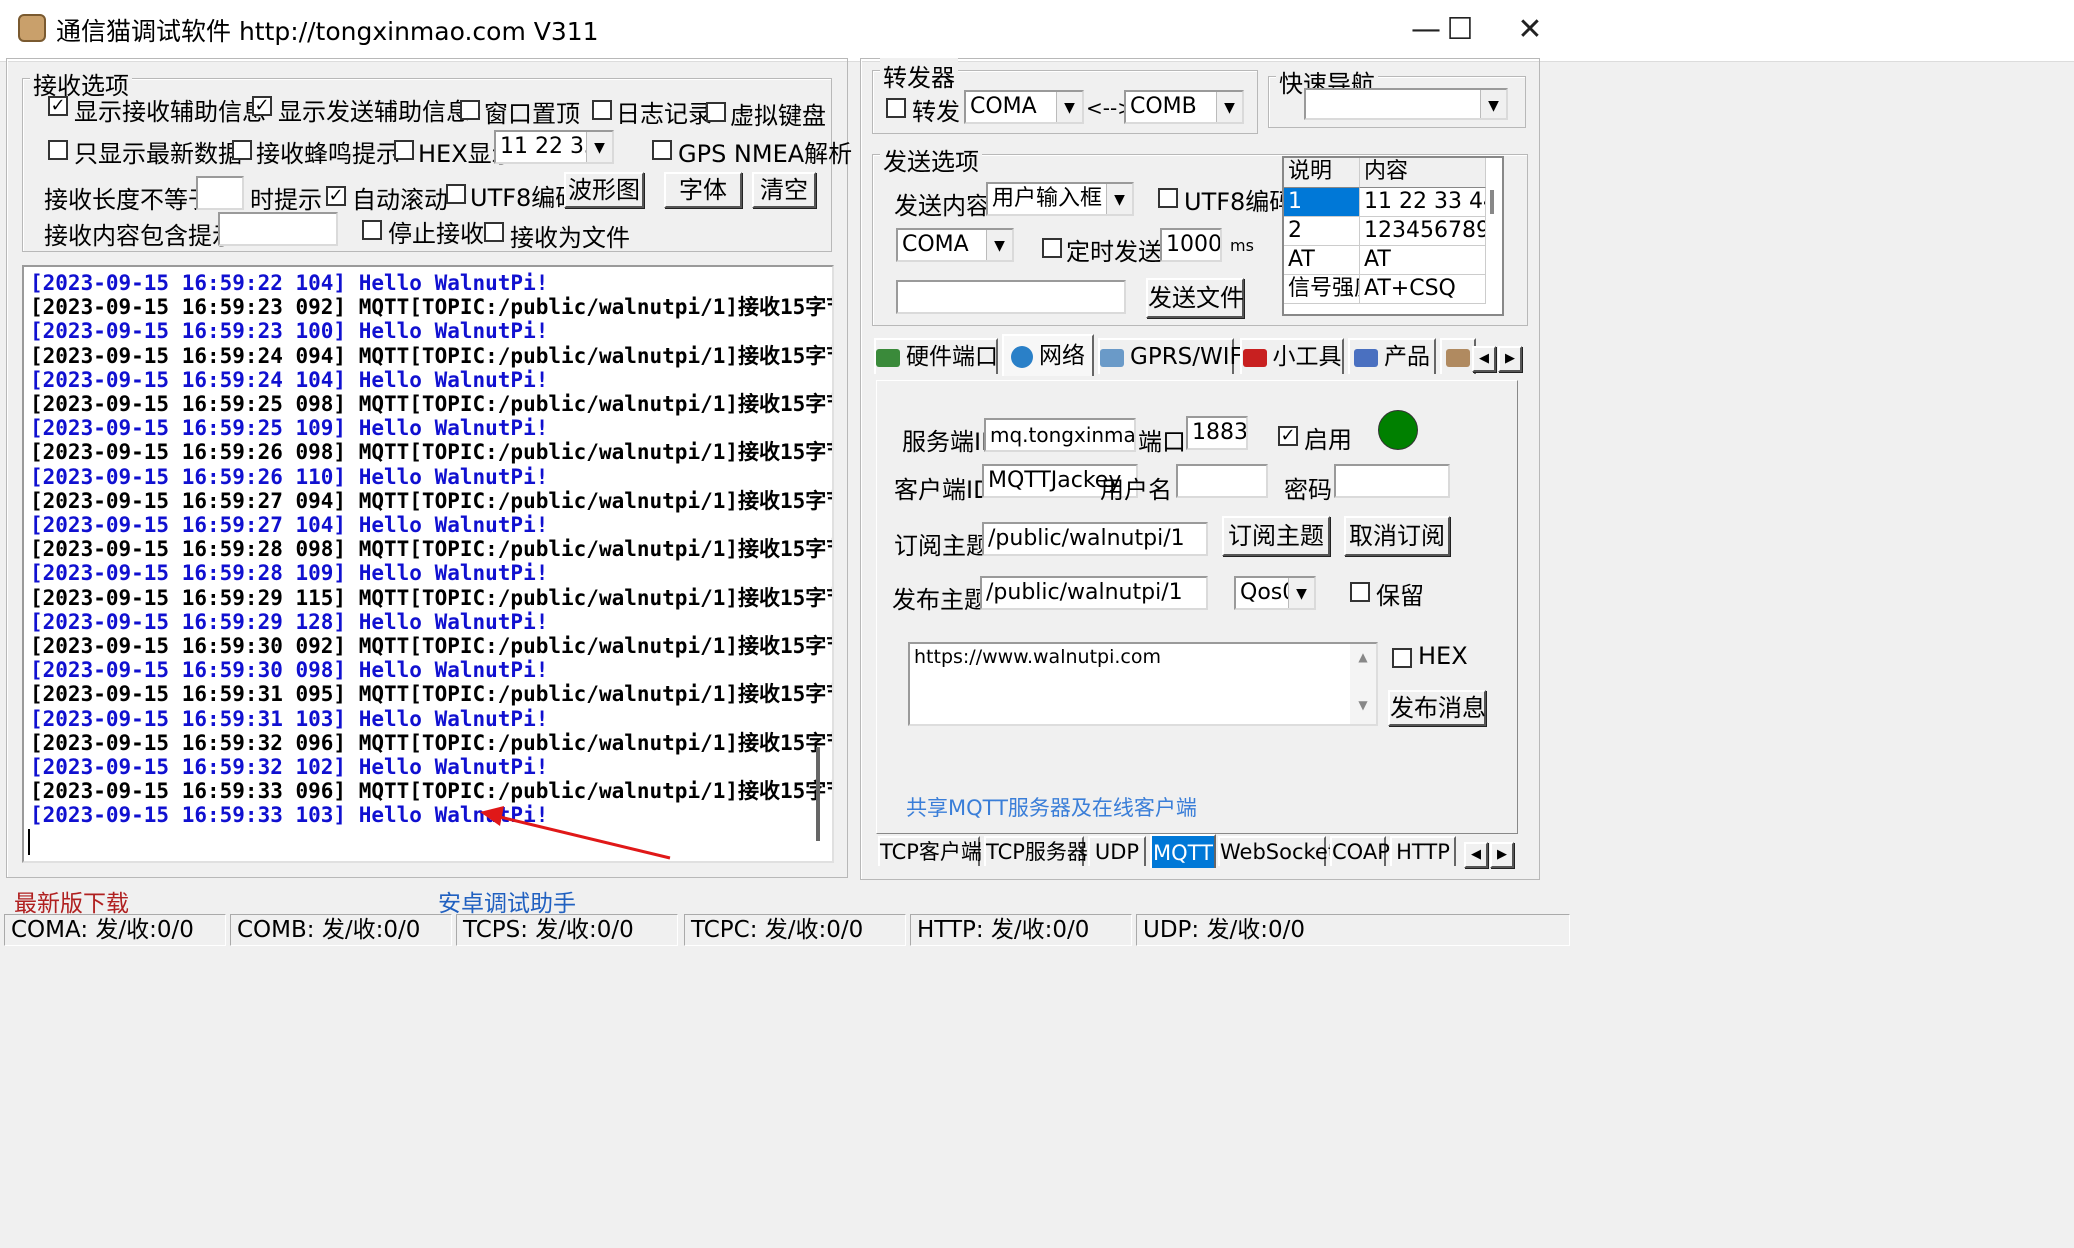 The image size is (2074, 1248). I want to click on message-scrollbar: ▲ ▼, so click(1363, 684).